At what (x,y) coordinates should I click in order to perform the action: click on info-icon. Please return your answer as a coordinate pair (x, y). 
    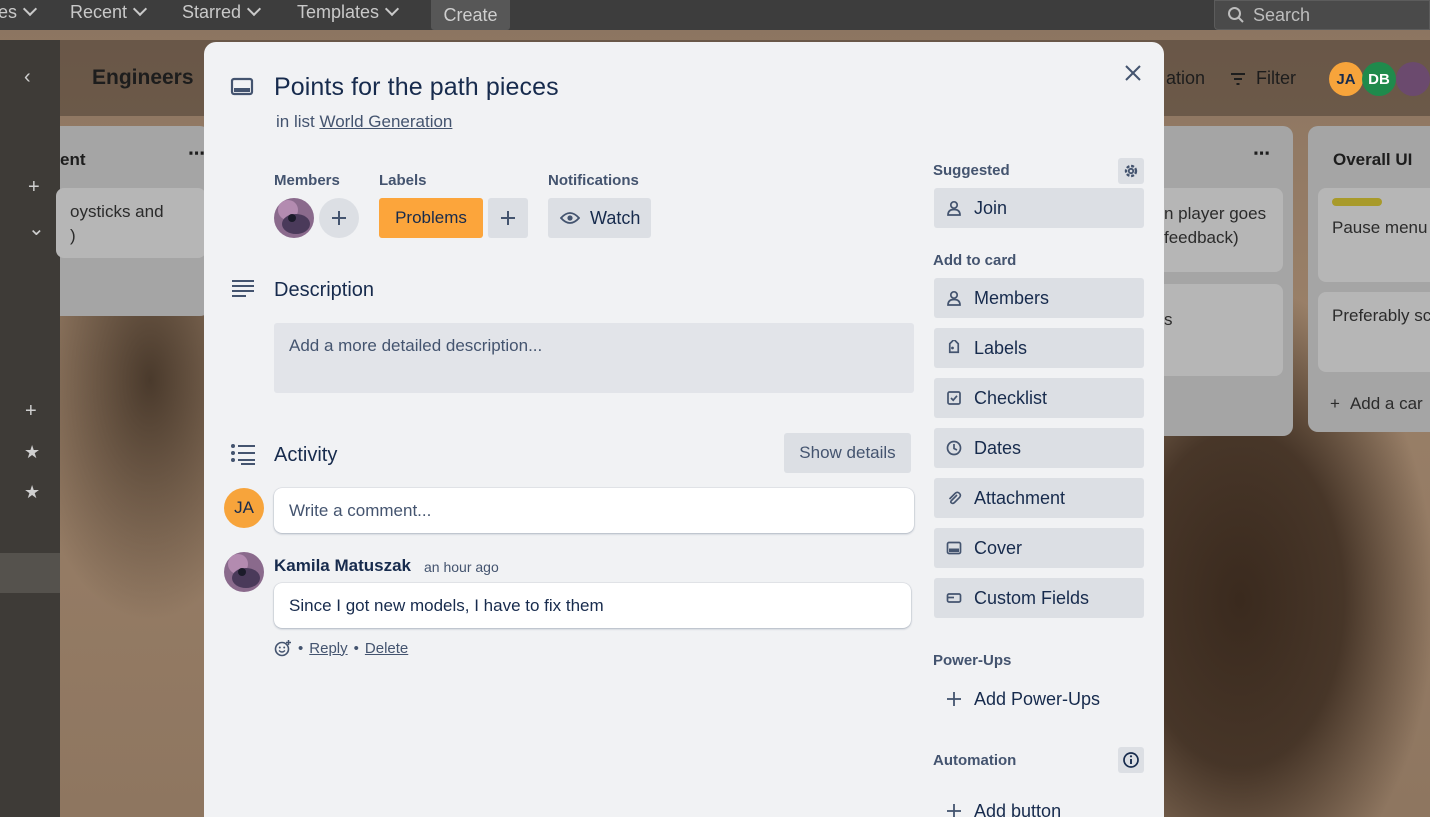
    Looking at the image, I should click on (1131, 760).